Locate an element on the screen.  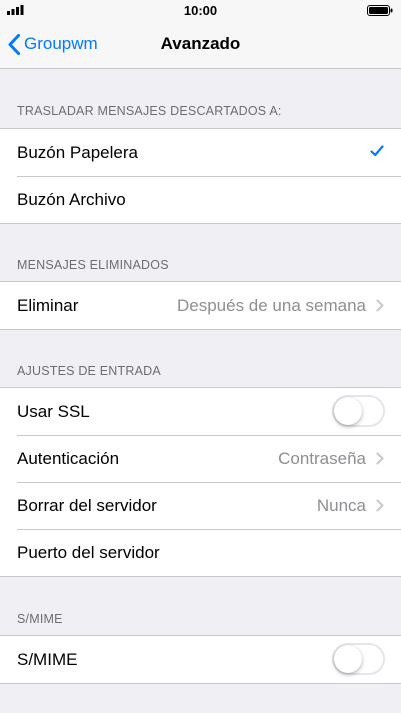
use-ssl-toggle is located at coordinates (358, 411).